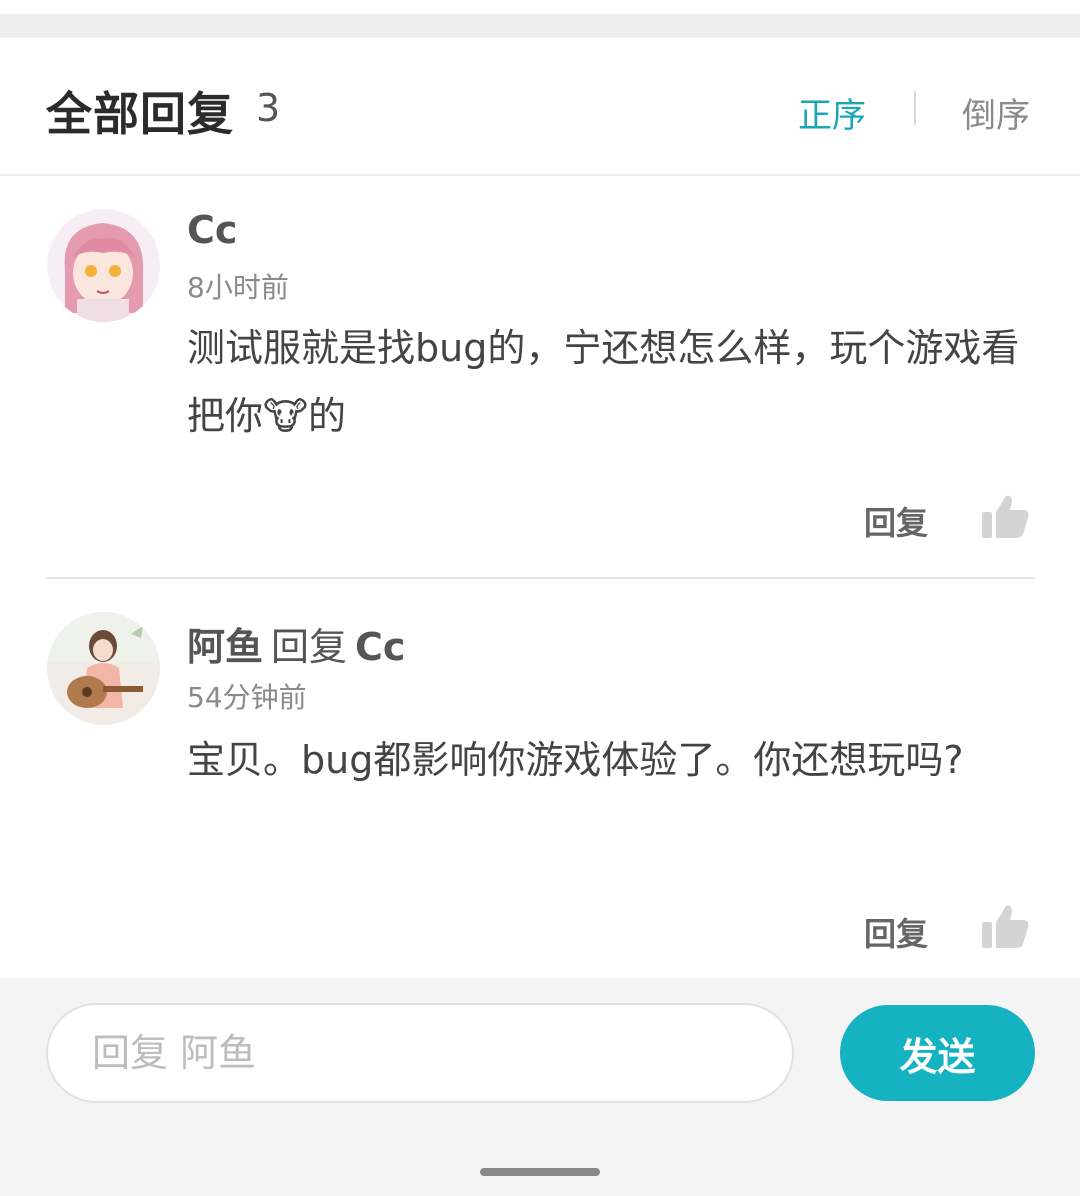  Describe the element at coordinates (603, 382) in the screenshot. I see `comment-content: 测试服就是找bug的，宁还想怎么样，玩个游戏看把你🐮的` at that location.